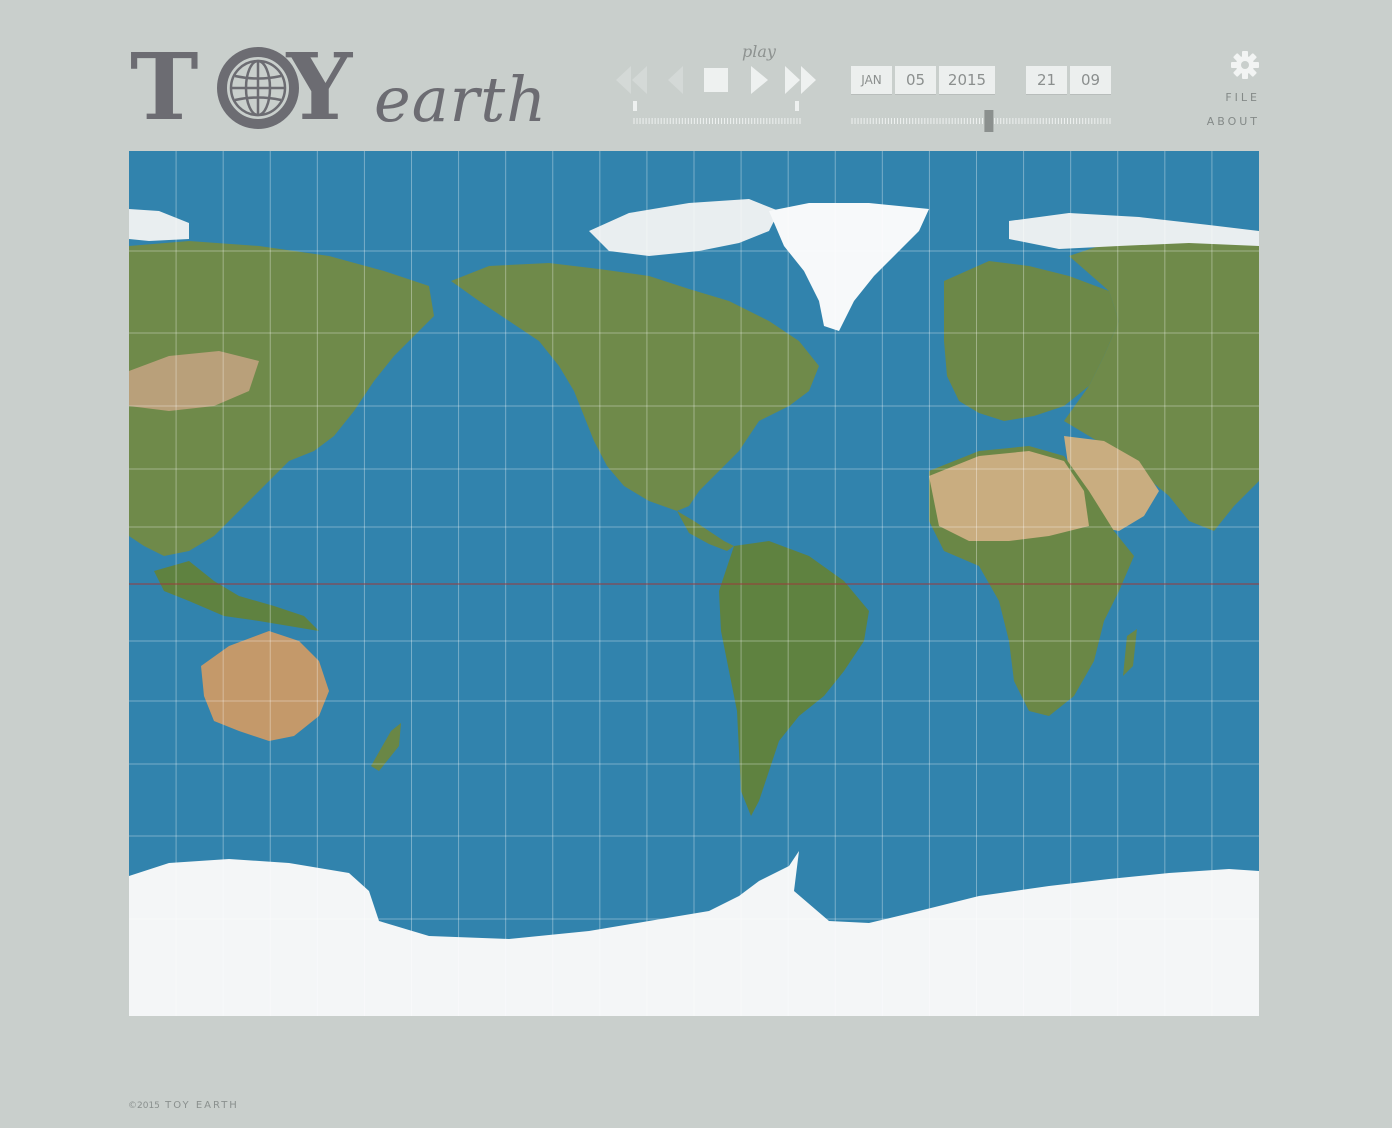 This screenshot has width=1392, height=1128. I want to click on footer-brand: TOY EARTH, so click(202, 1105).